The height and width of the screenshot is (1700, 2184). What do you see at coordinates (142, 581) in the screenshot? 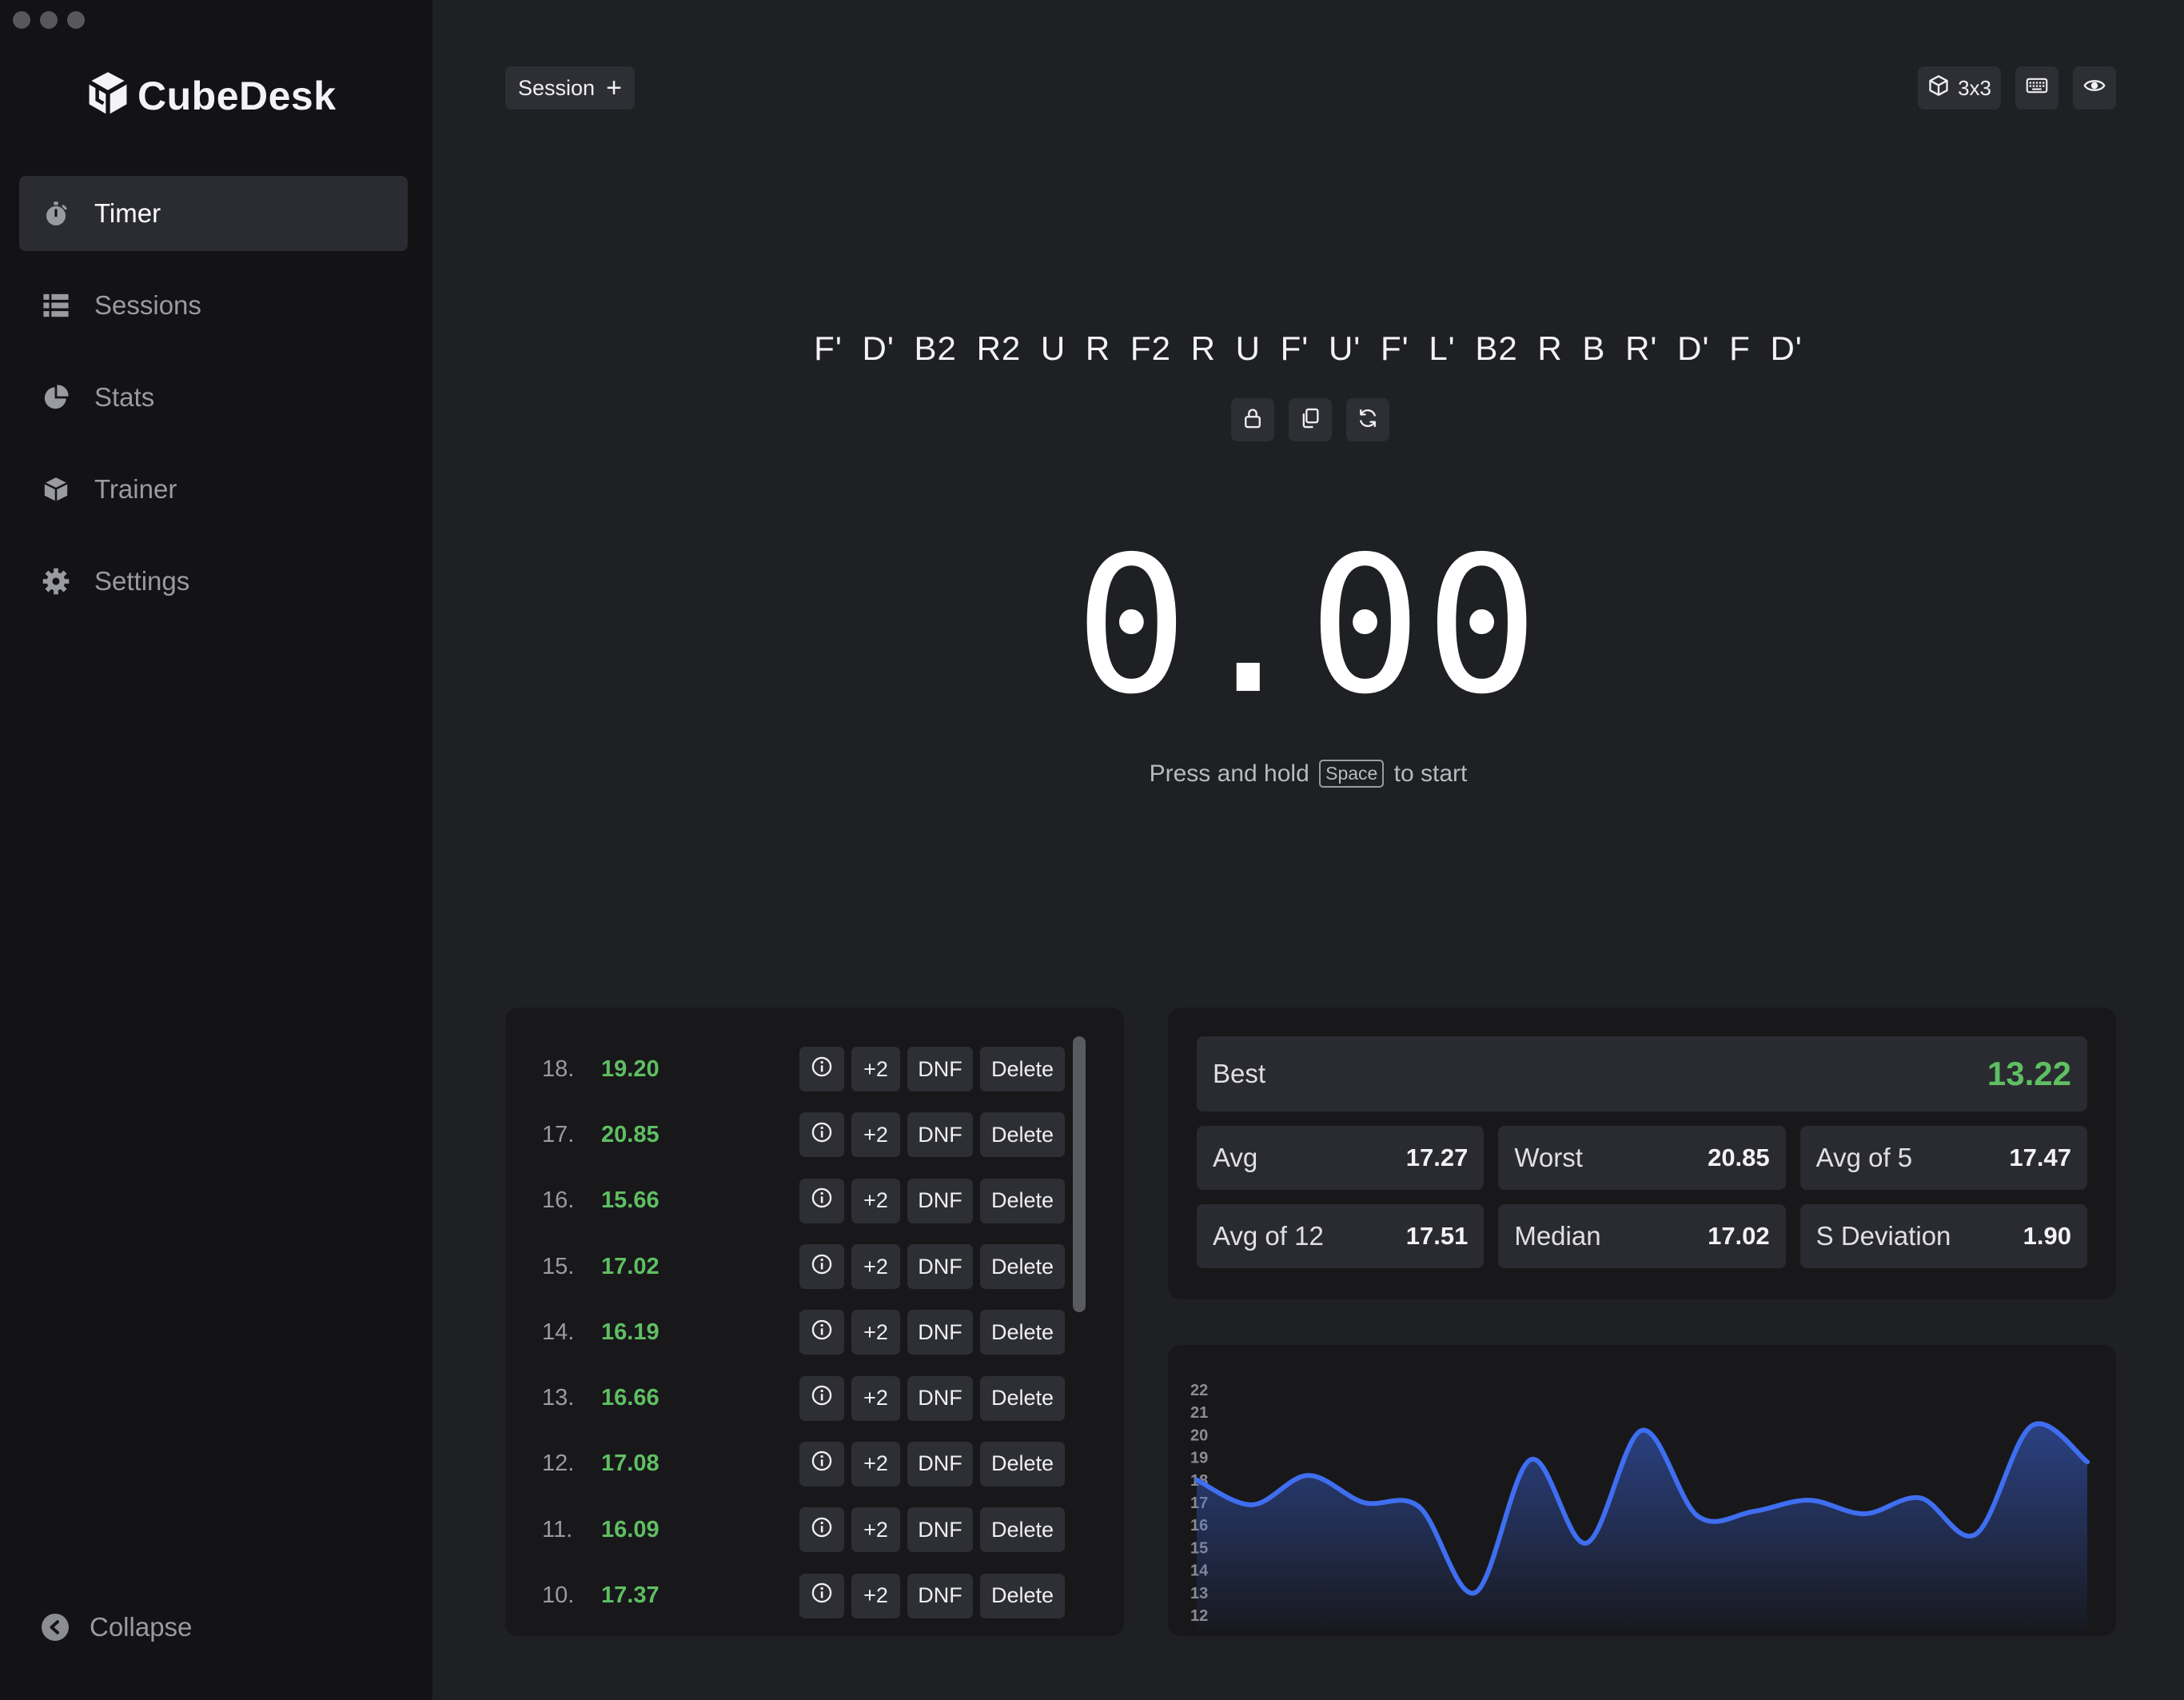
I see `sidebar-item-label: Settings` at bounding box center [142, 581].